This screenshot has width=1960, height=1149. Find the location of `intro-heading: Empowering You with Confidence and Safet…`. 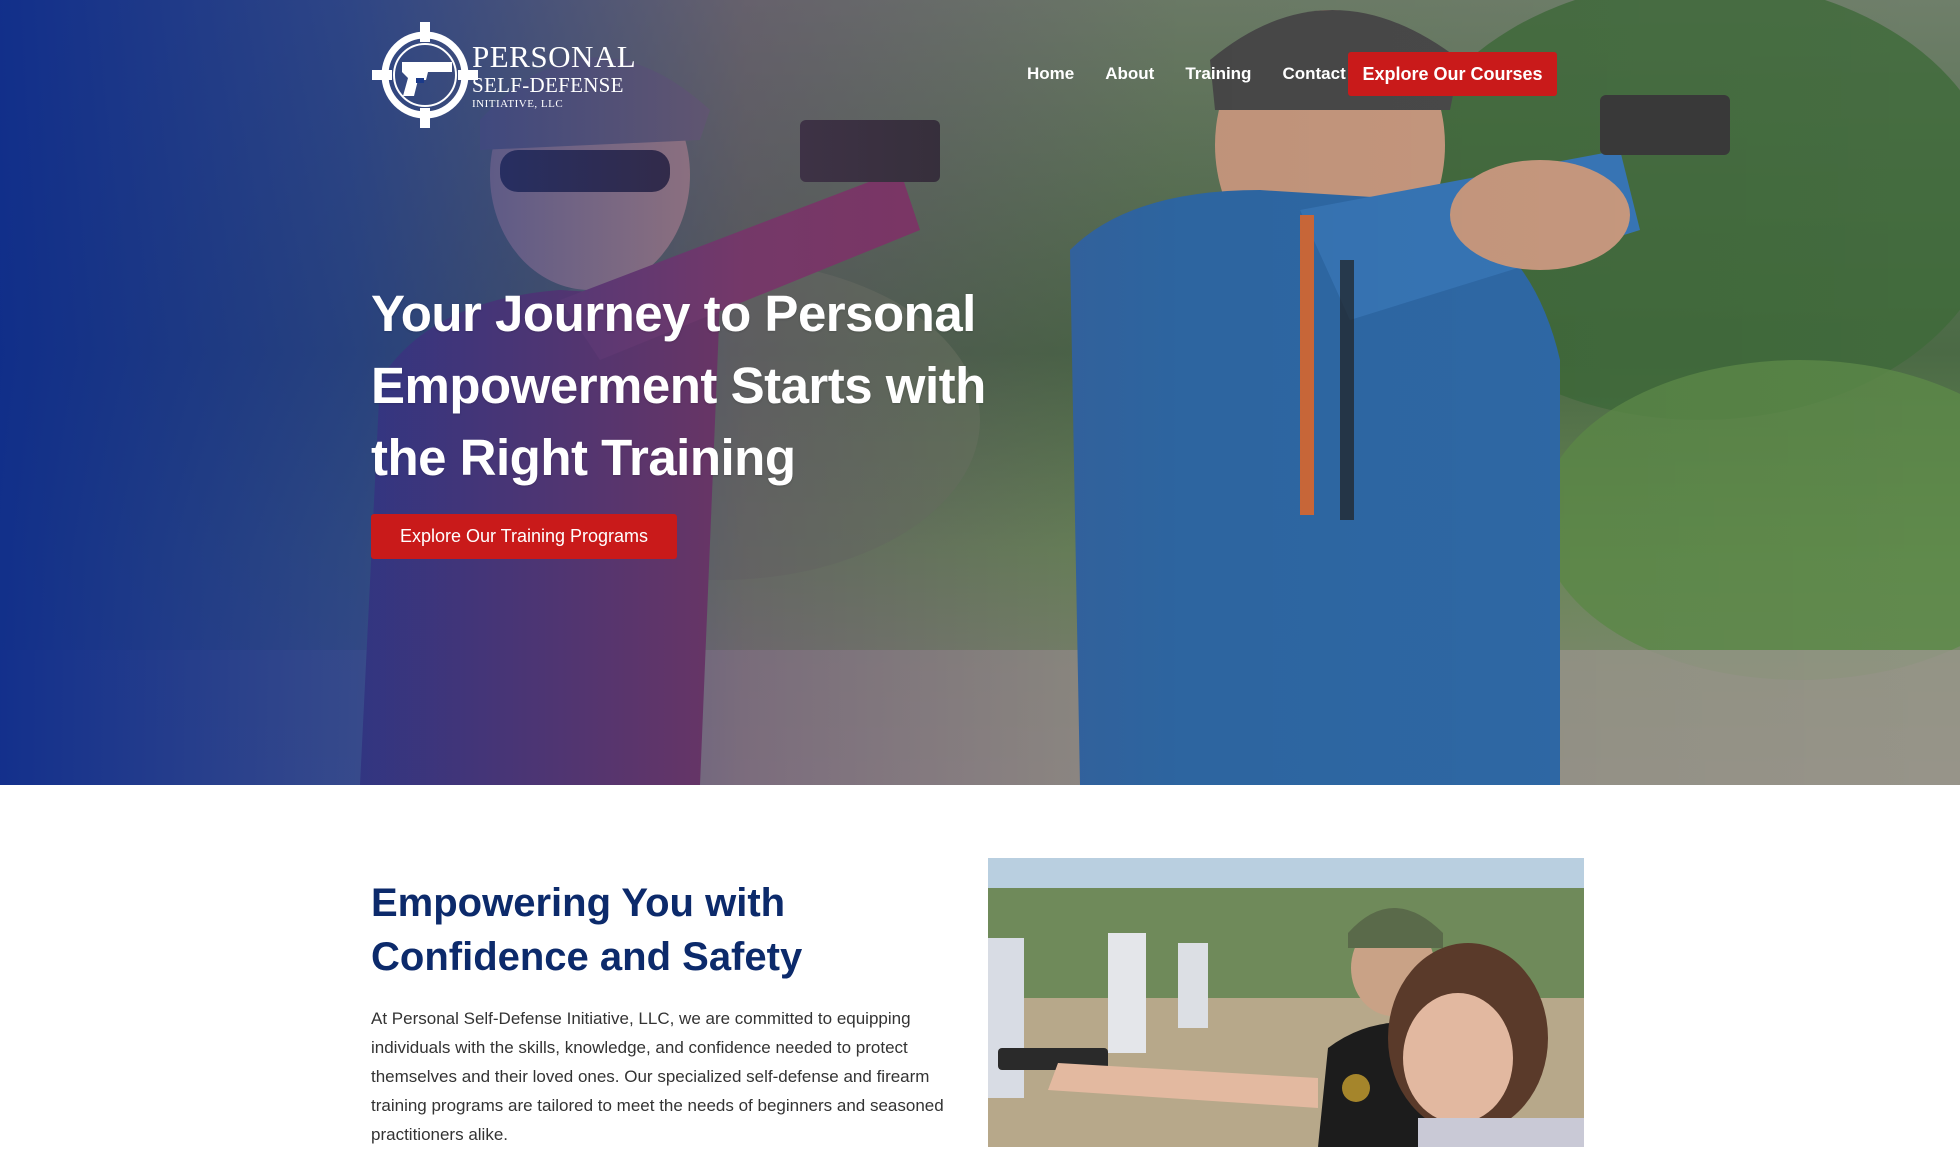

intro-heading: Empowering You with Confidence and Safet… is located at coordinates (587, 930).